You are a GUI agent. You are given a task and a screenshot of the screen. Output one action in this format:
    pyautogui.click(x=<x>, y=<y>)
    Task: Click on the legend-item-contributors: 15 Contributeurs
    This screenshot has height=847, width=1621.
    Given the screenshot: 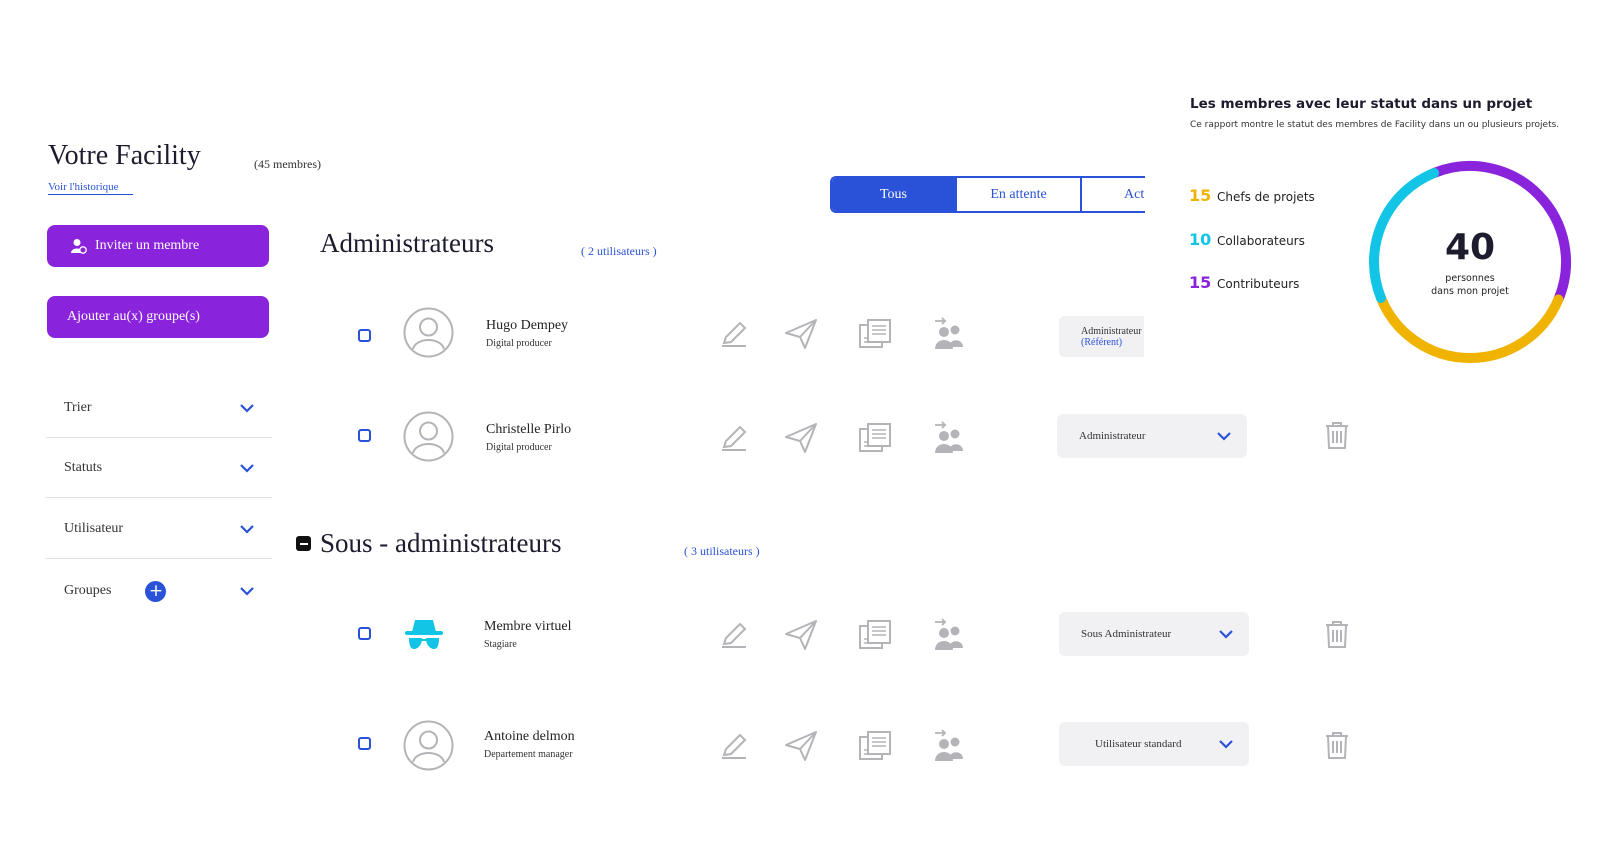 What is the action you would take?
    pyautogui.click(x=1244, y=282)
    